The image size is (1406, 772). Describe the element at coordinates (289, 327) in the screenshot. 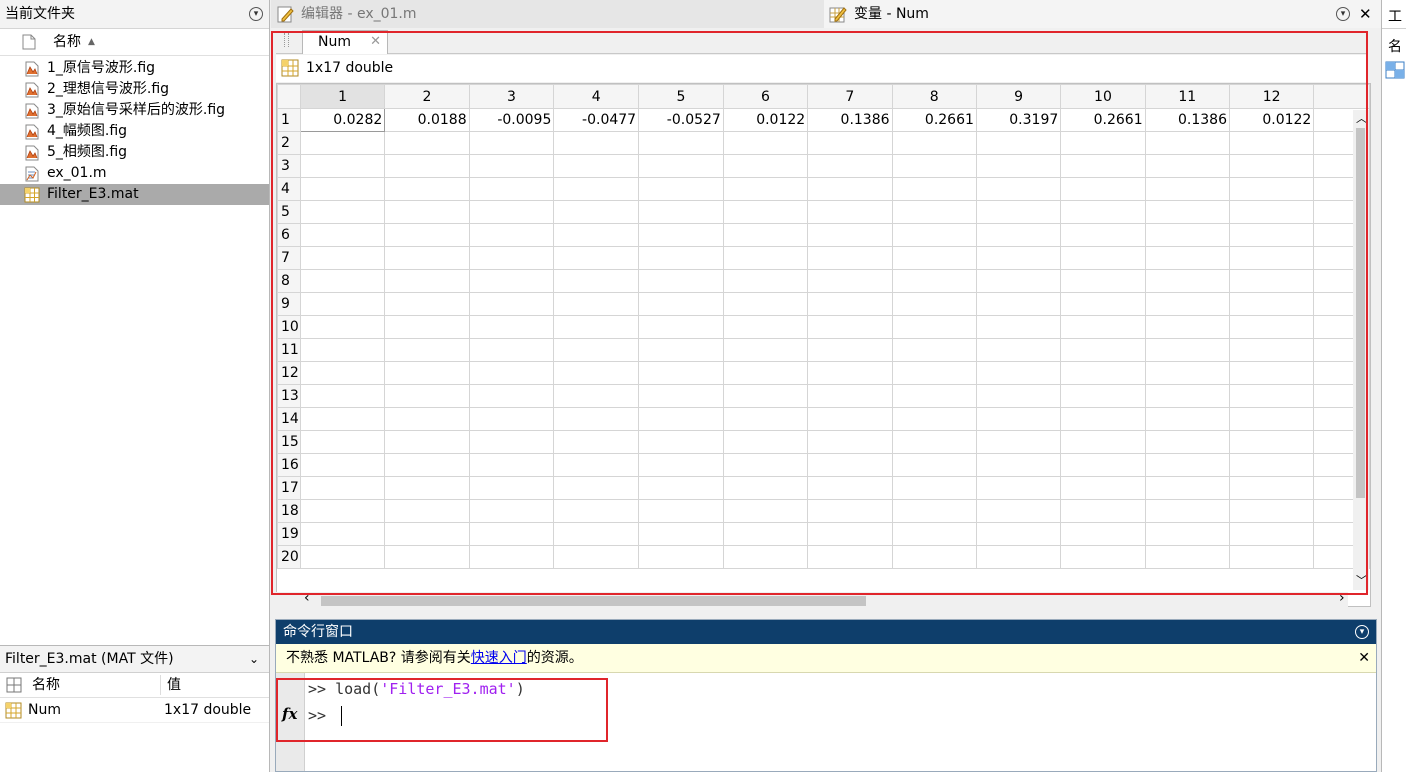

I see `row-header: 10` at that location.